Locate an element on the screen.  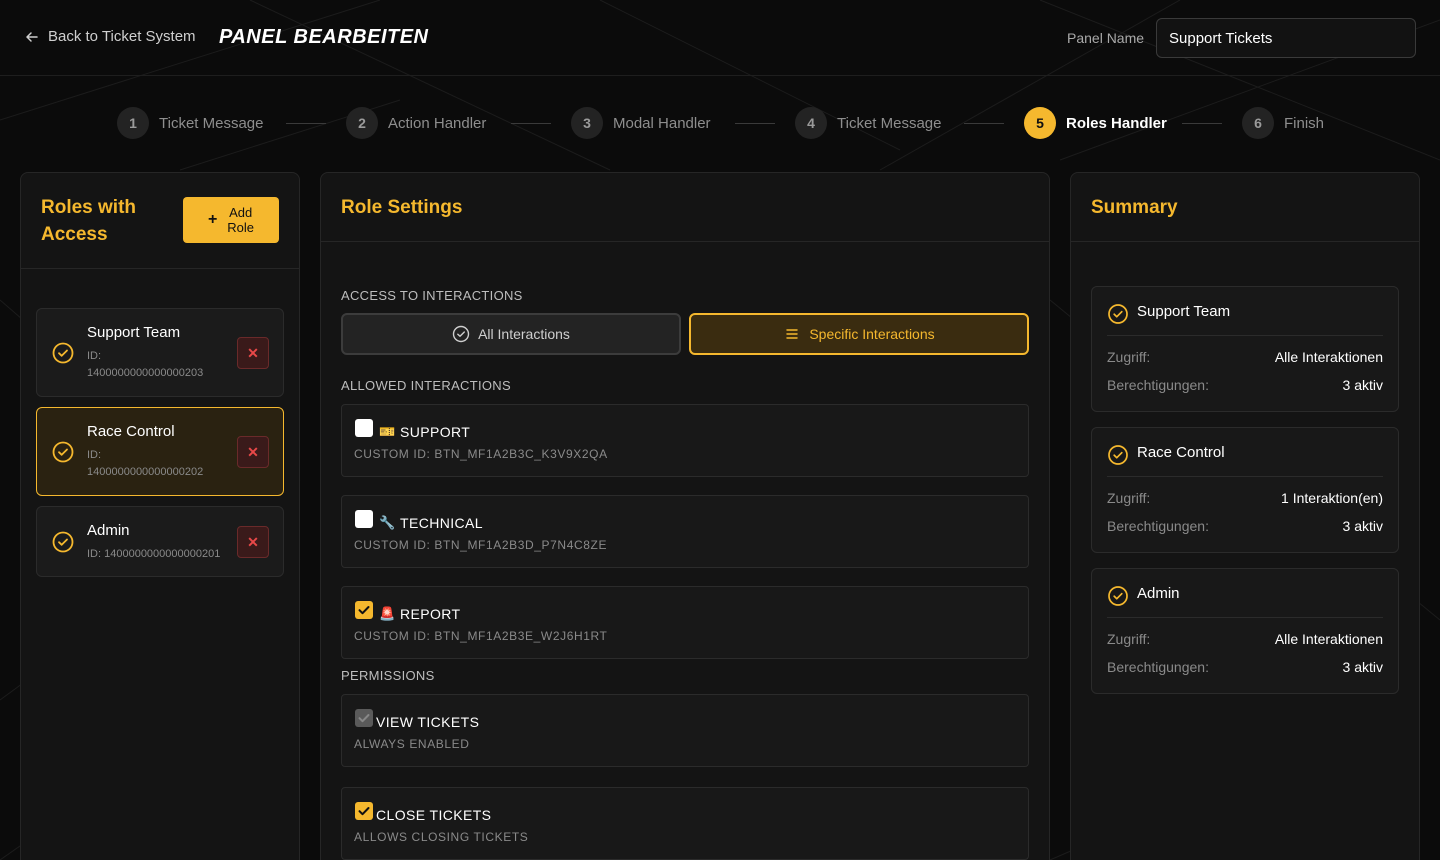
step-label: Action Handler is located at coordinates (437, 123).